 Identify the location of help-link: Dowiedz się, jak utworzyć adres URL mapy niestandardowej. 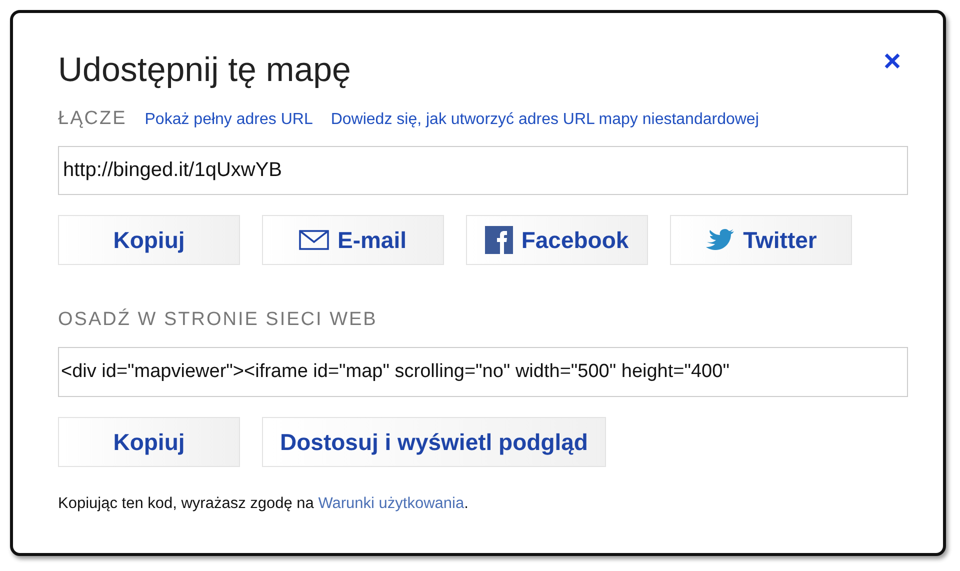
(544, 120).